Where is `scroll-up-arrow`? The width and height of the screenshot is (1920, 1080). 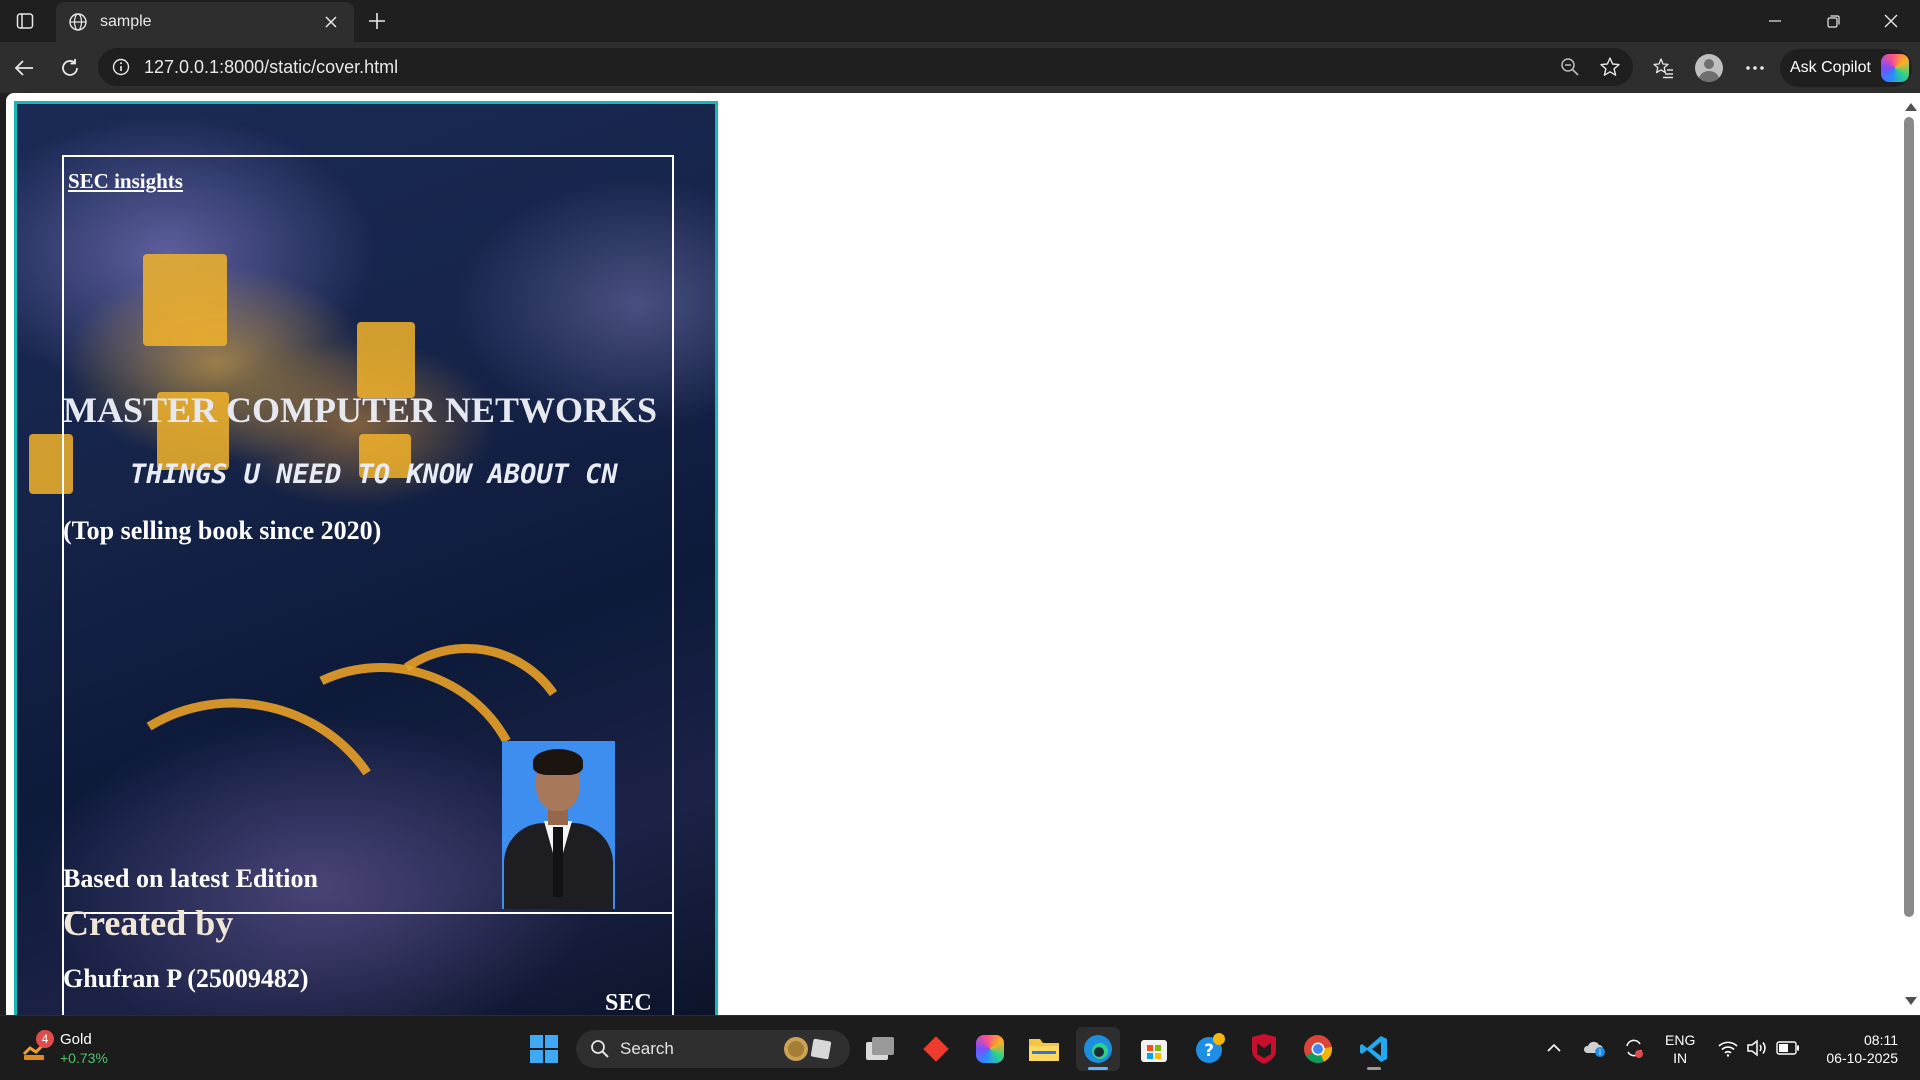 scroll-up-arrow is located at coordinates (1911, 107).